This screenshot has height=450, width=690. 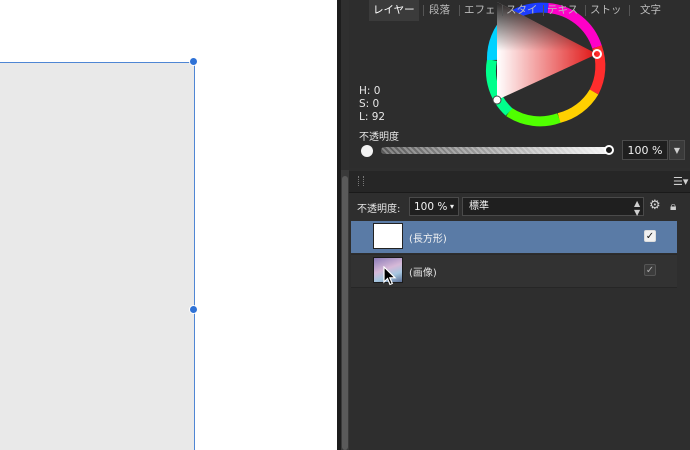 What do you see at coordinates (645, 150) in the screenshot?
I see `opacity-field: 100 %` at bounding box center [645, 150].